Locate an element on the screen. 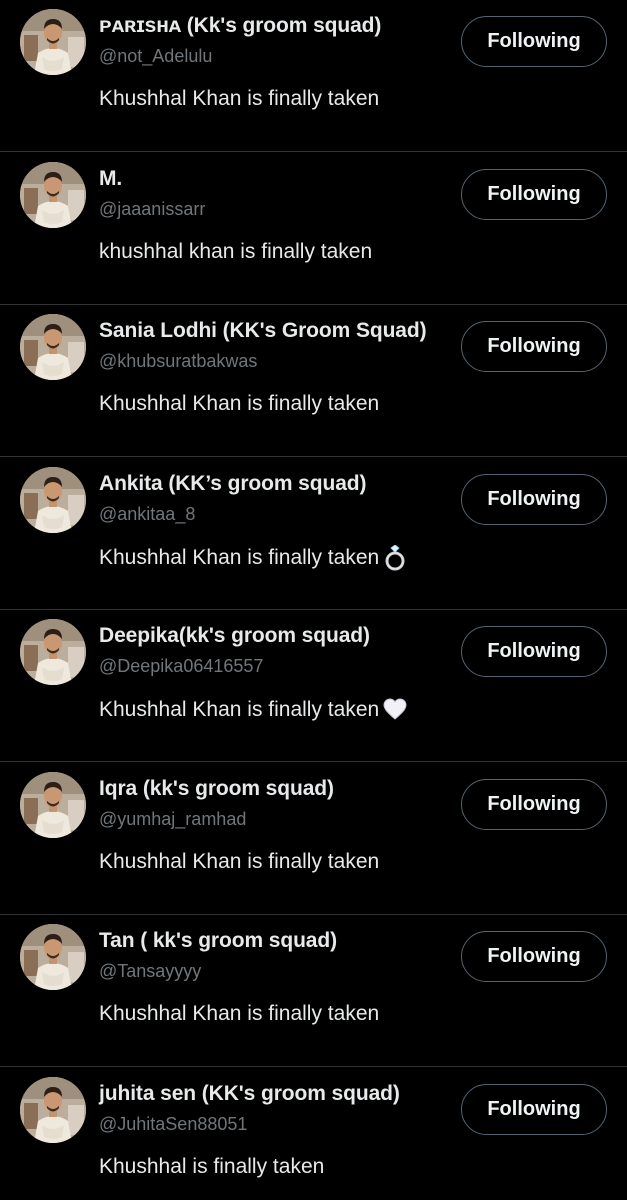 This screenshot has width=627, height=1200. user-display-name: M. is located at coordinates (110, 179).